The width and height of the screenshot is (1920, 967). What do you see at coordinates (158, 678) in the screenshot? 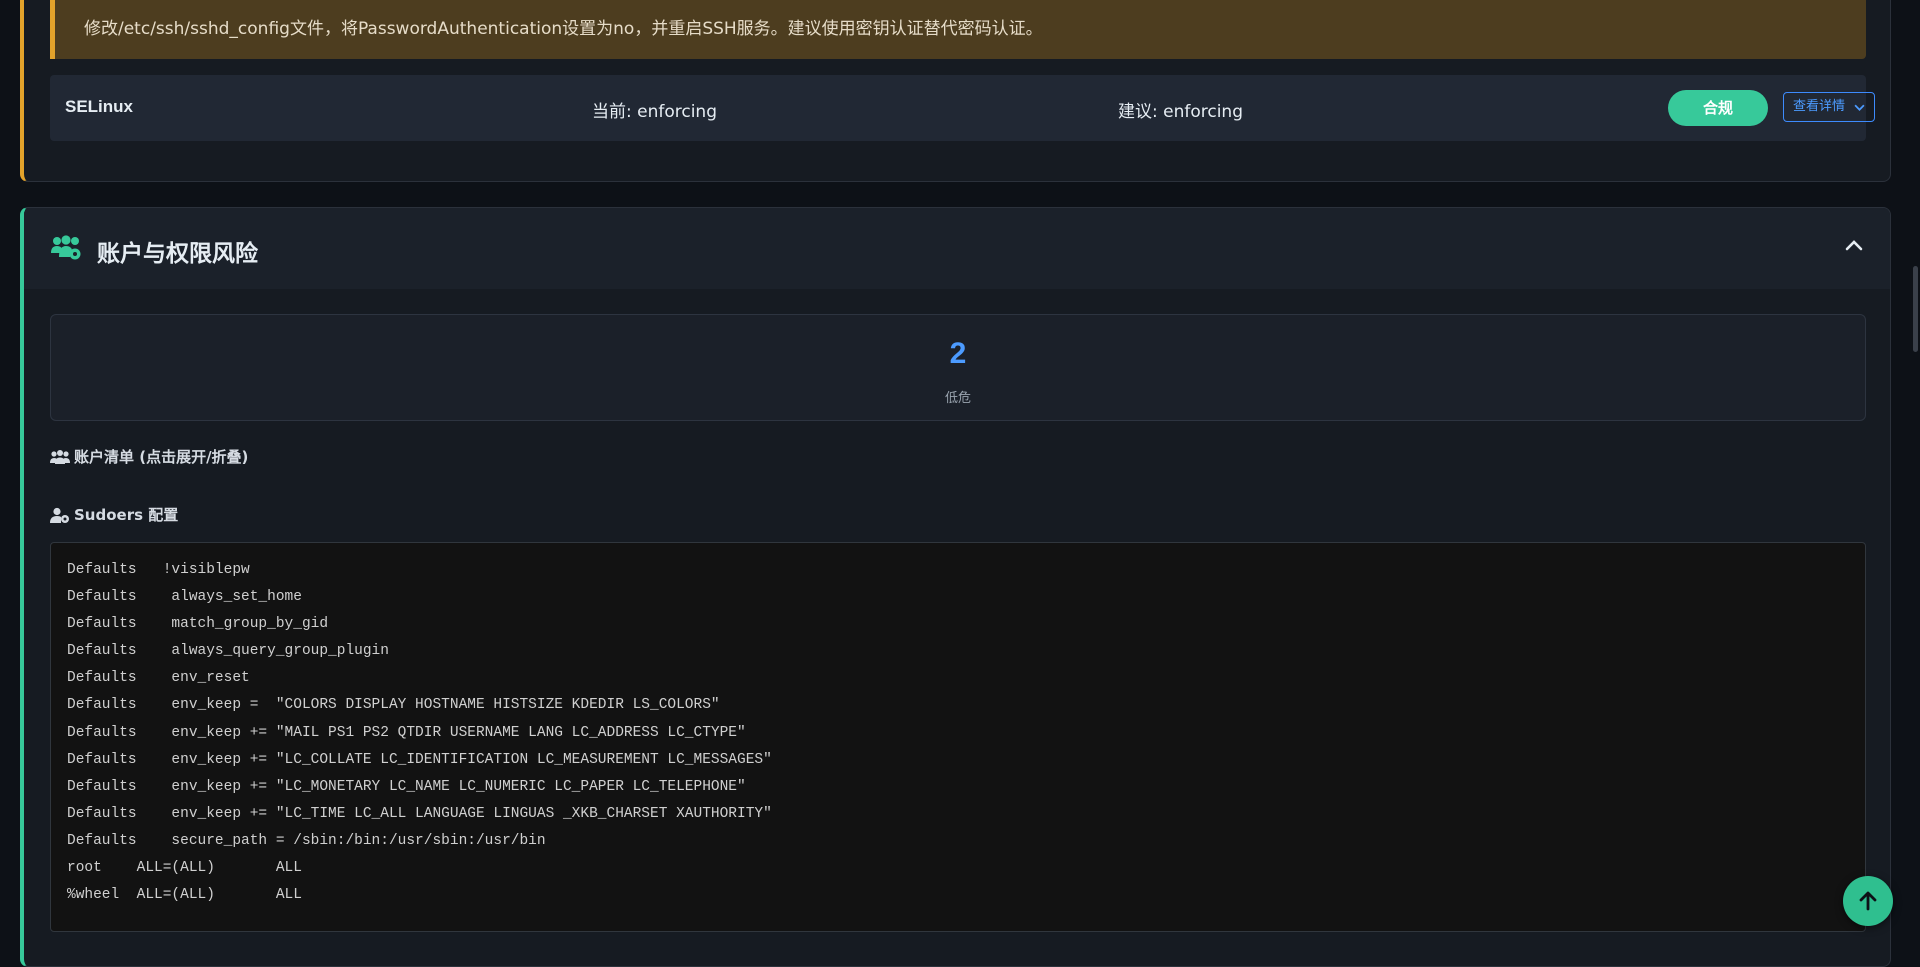
I see `sudoers-line: Defaults env_reset` at bounding box center [158, 678].